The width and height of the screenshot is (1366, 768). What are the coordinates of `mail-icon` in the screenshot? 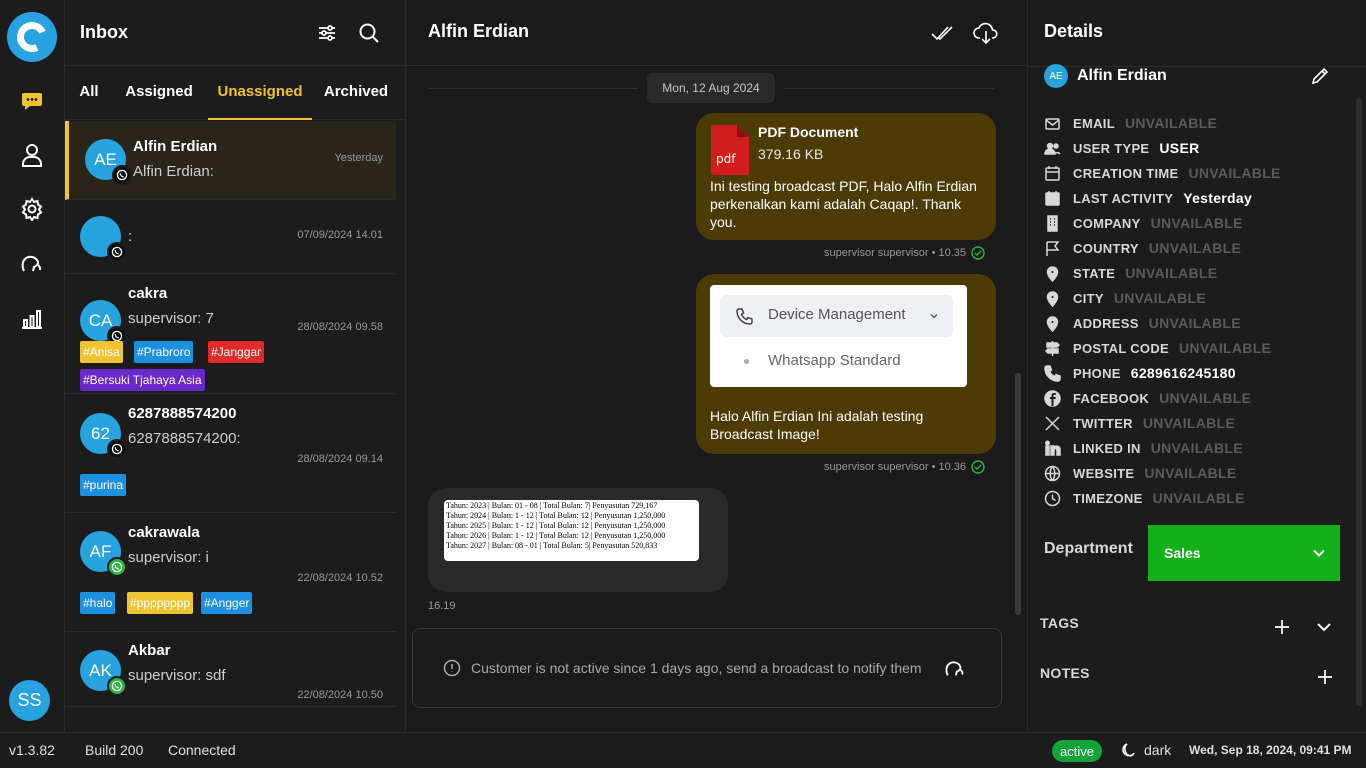 It's located at (1052, 123).